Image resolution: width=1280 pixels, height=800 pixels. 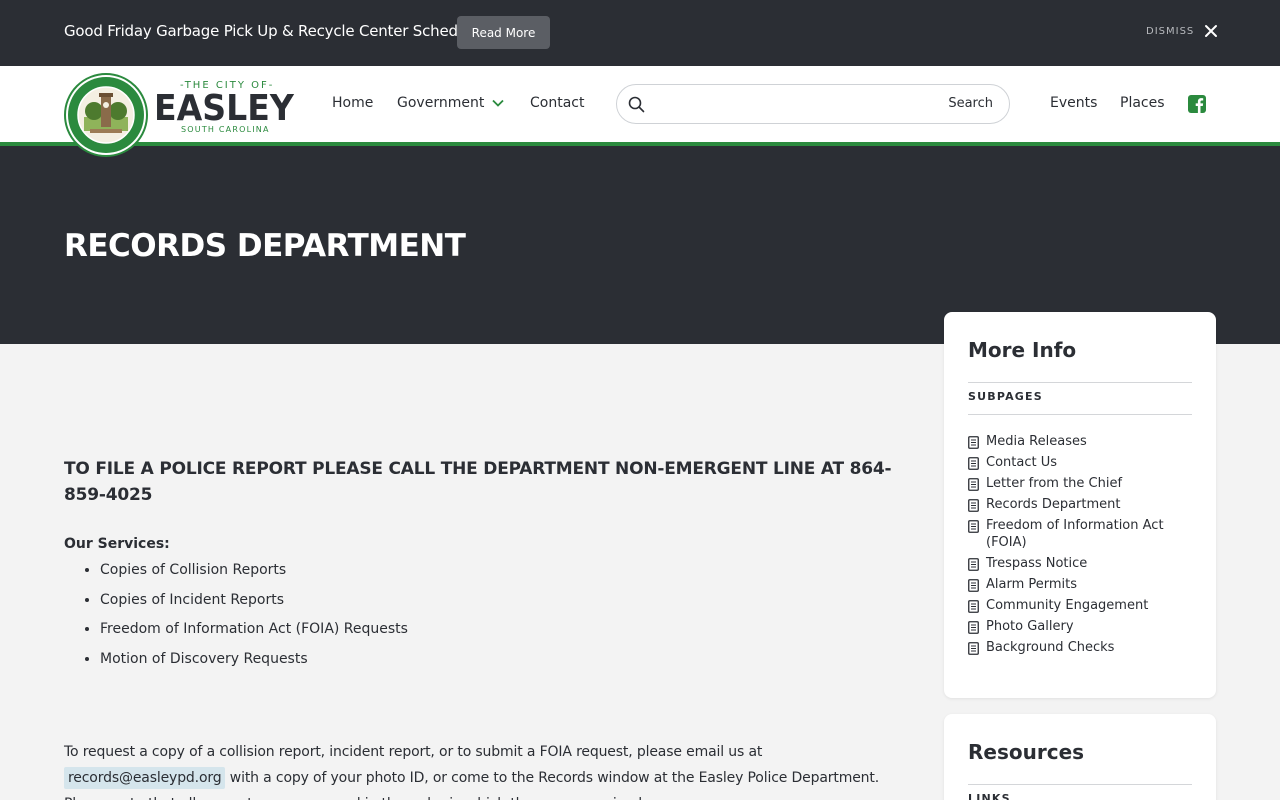 I want to click on subpage-link-media-releases: Media Releases, so click(x=1080, y=441).